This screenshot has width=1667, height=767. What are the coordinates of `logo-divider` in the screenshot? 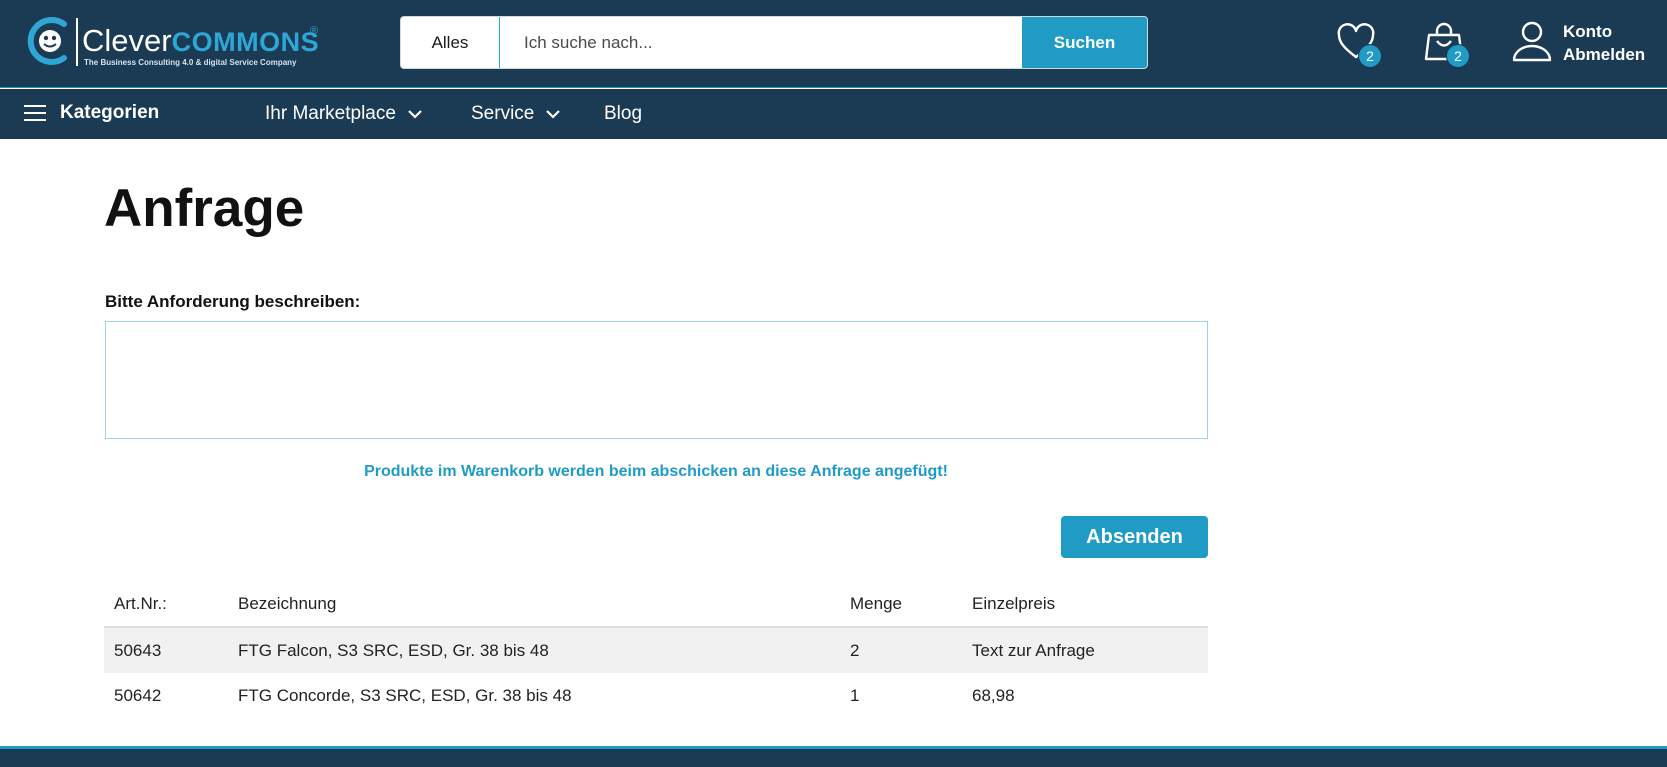 It's located at (77, 42).